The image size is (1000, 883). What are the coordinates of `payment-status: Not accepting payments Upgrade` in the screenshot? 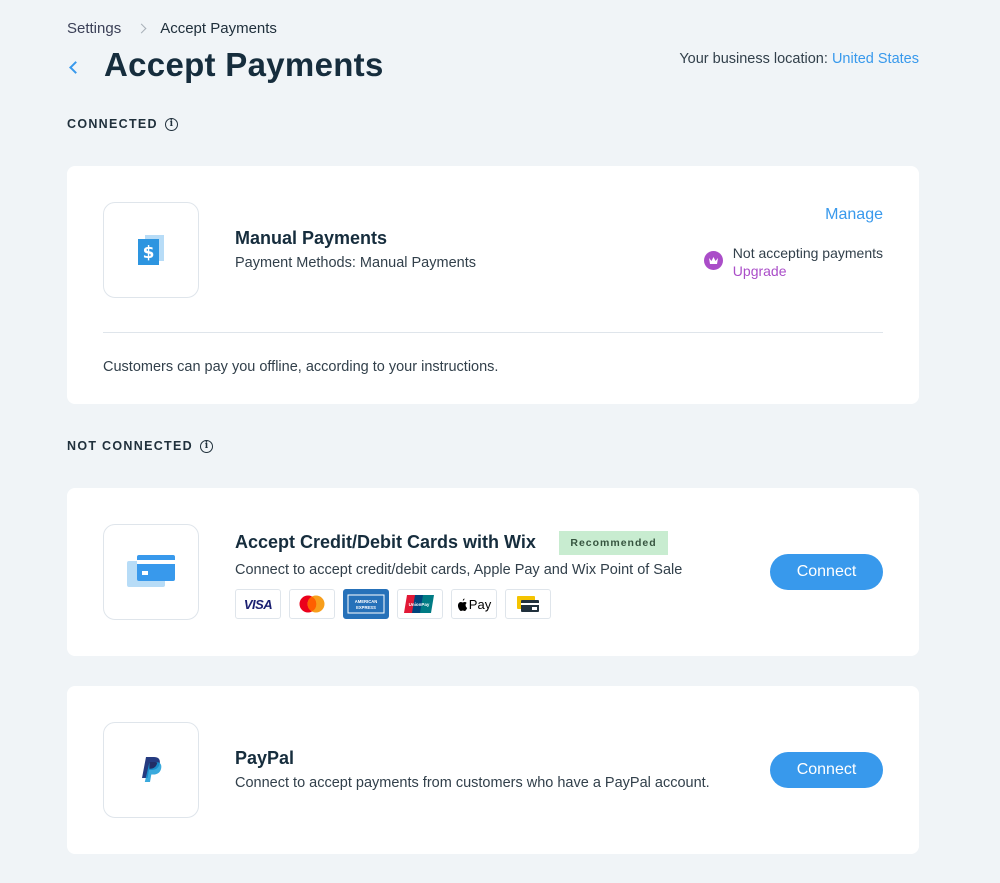 It's located at (793, 262).